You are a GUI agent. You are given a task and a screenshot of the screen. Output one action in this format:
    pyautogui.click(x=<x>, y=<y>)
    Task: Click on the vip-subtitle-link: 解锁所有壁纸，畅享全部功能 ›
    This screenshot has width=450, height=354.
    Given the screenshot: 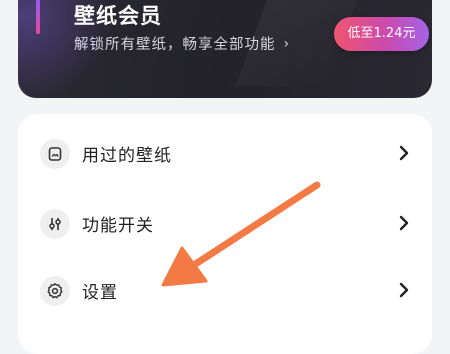 What is the action you would take?
    pyautogui.click(x=182, y=43)
    